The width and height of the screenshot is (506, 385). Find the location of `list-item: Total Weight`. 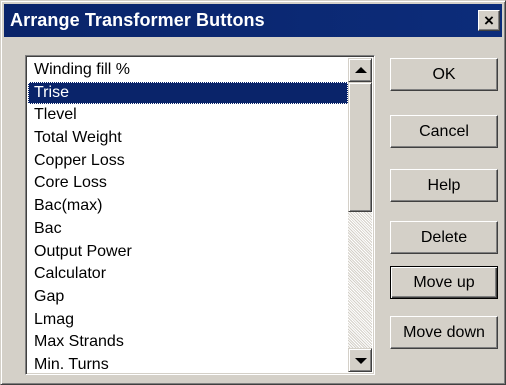

list-item: Total Weight is located at coordinates (188, 138).